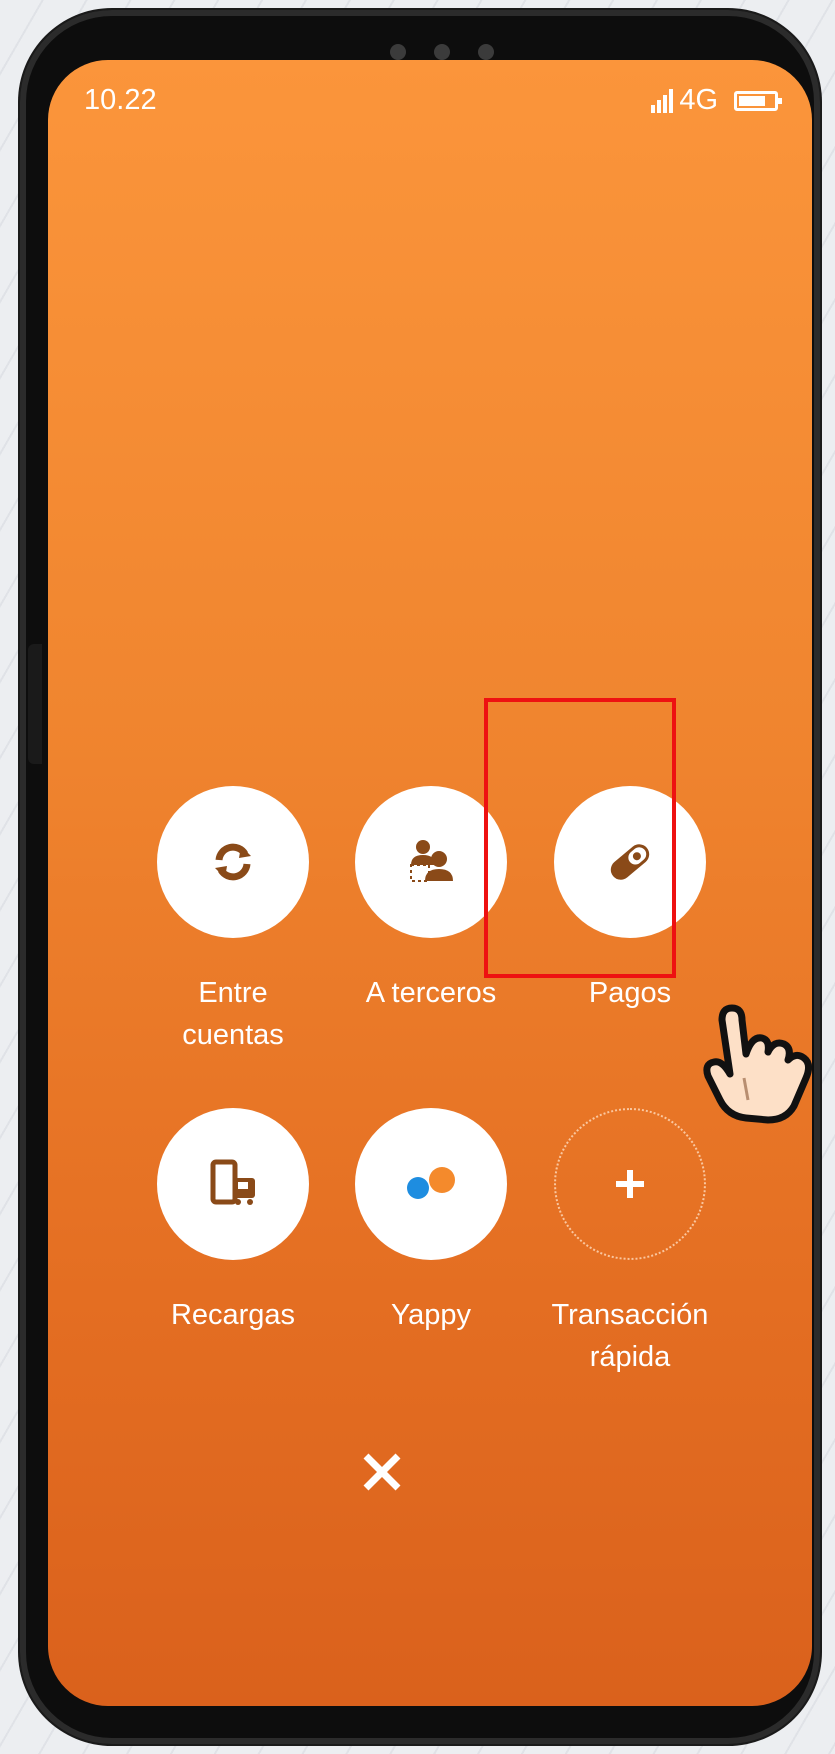 This screenshot has width=835, height=1754. I want to click on status-indicators: 4G, so click(716, 100).